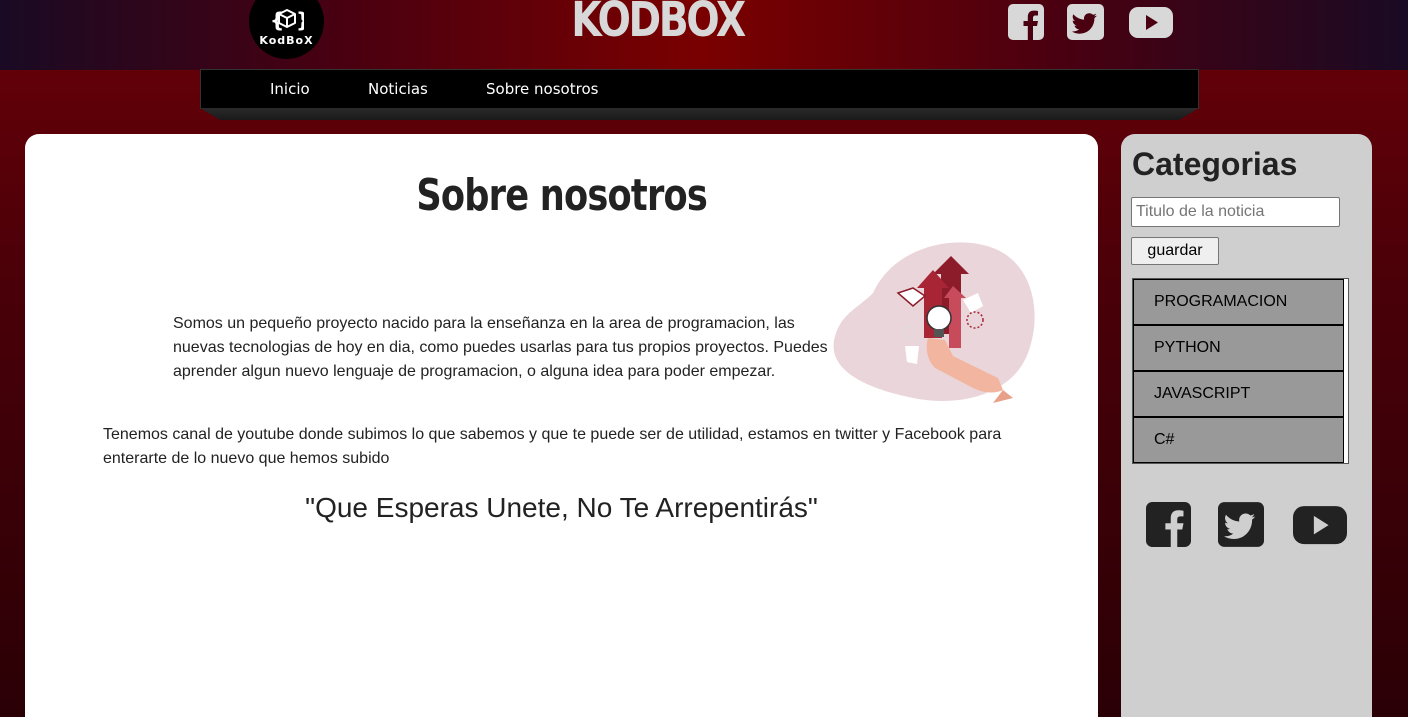 Image resolution: width=1408 pixels, height=717 pixels. I want to click on sidebar-youtube-link, so click(1320, 524).